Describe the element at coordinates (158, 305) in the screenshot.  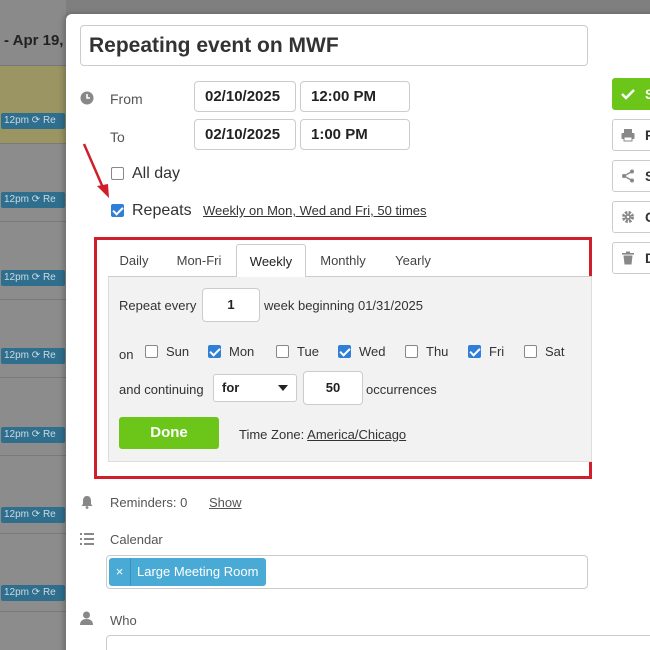
I see `repeat-every-label: Repeat every` at that location.